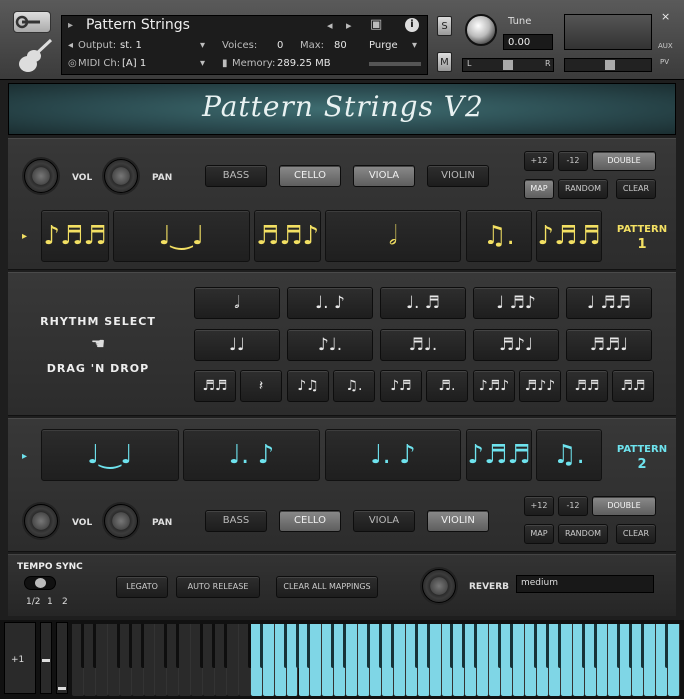  I want to click on pv-button: PV, so click(664, 62).